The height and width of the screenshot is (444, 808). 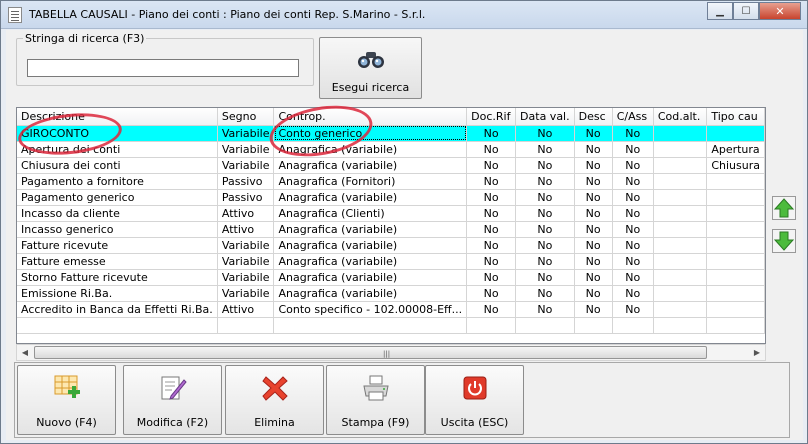 What do you see at coordinates (117, 197) in the screenshot?
I see `cell-descrizione: Pagamento generico` at bounding box center [117, 197].